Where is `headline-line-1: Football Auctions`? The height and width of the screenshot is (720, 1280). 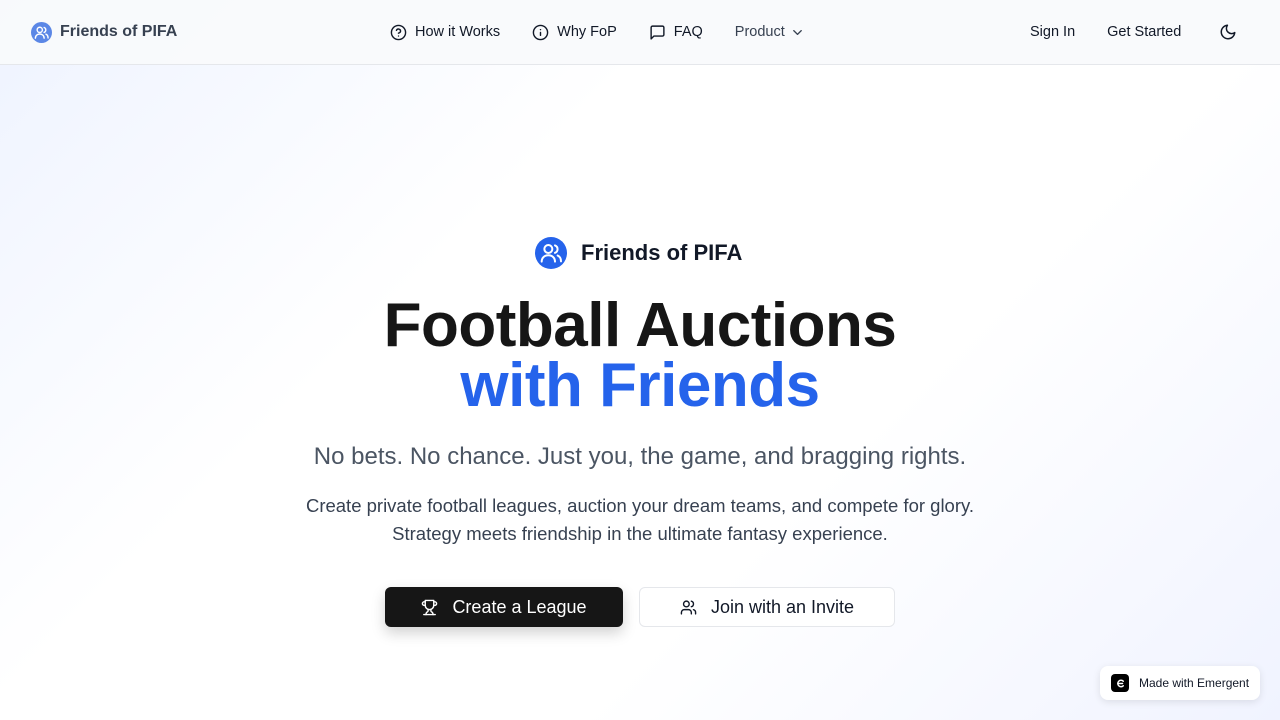 headline-line-1: Football Auctions is located at coordinates (640, 325).